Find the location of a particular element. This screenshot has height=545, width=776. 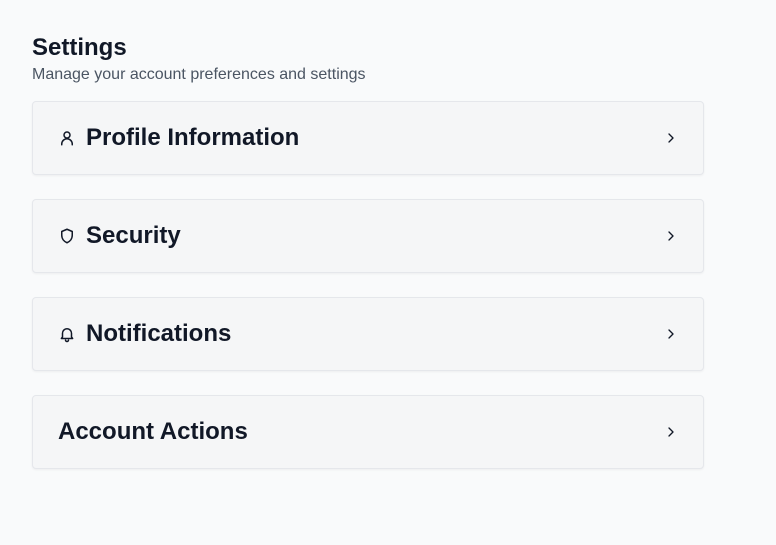

notifications-label: Notifications is located at coordinates (159, 333).